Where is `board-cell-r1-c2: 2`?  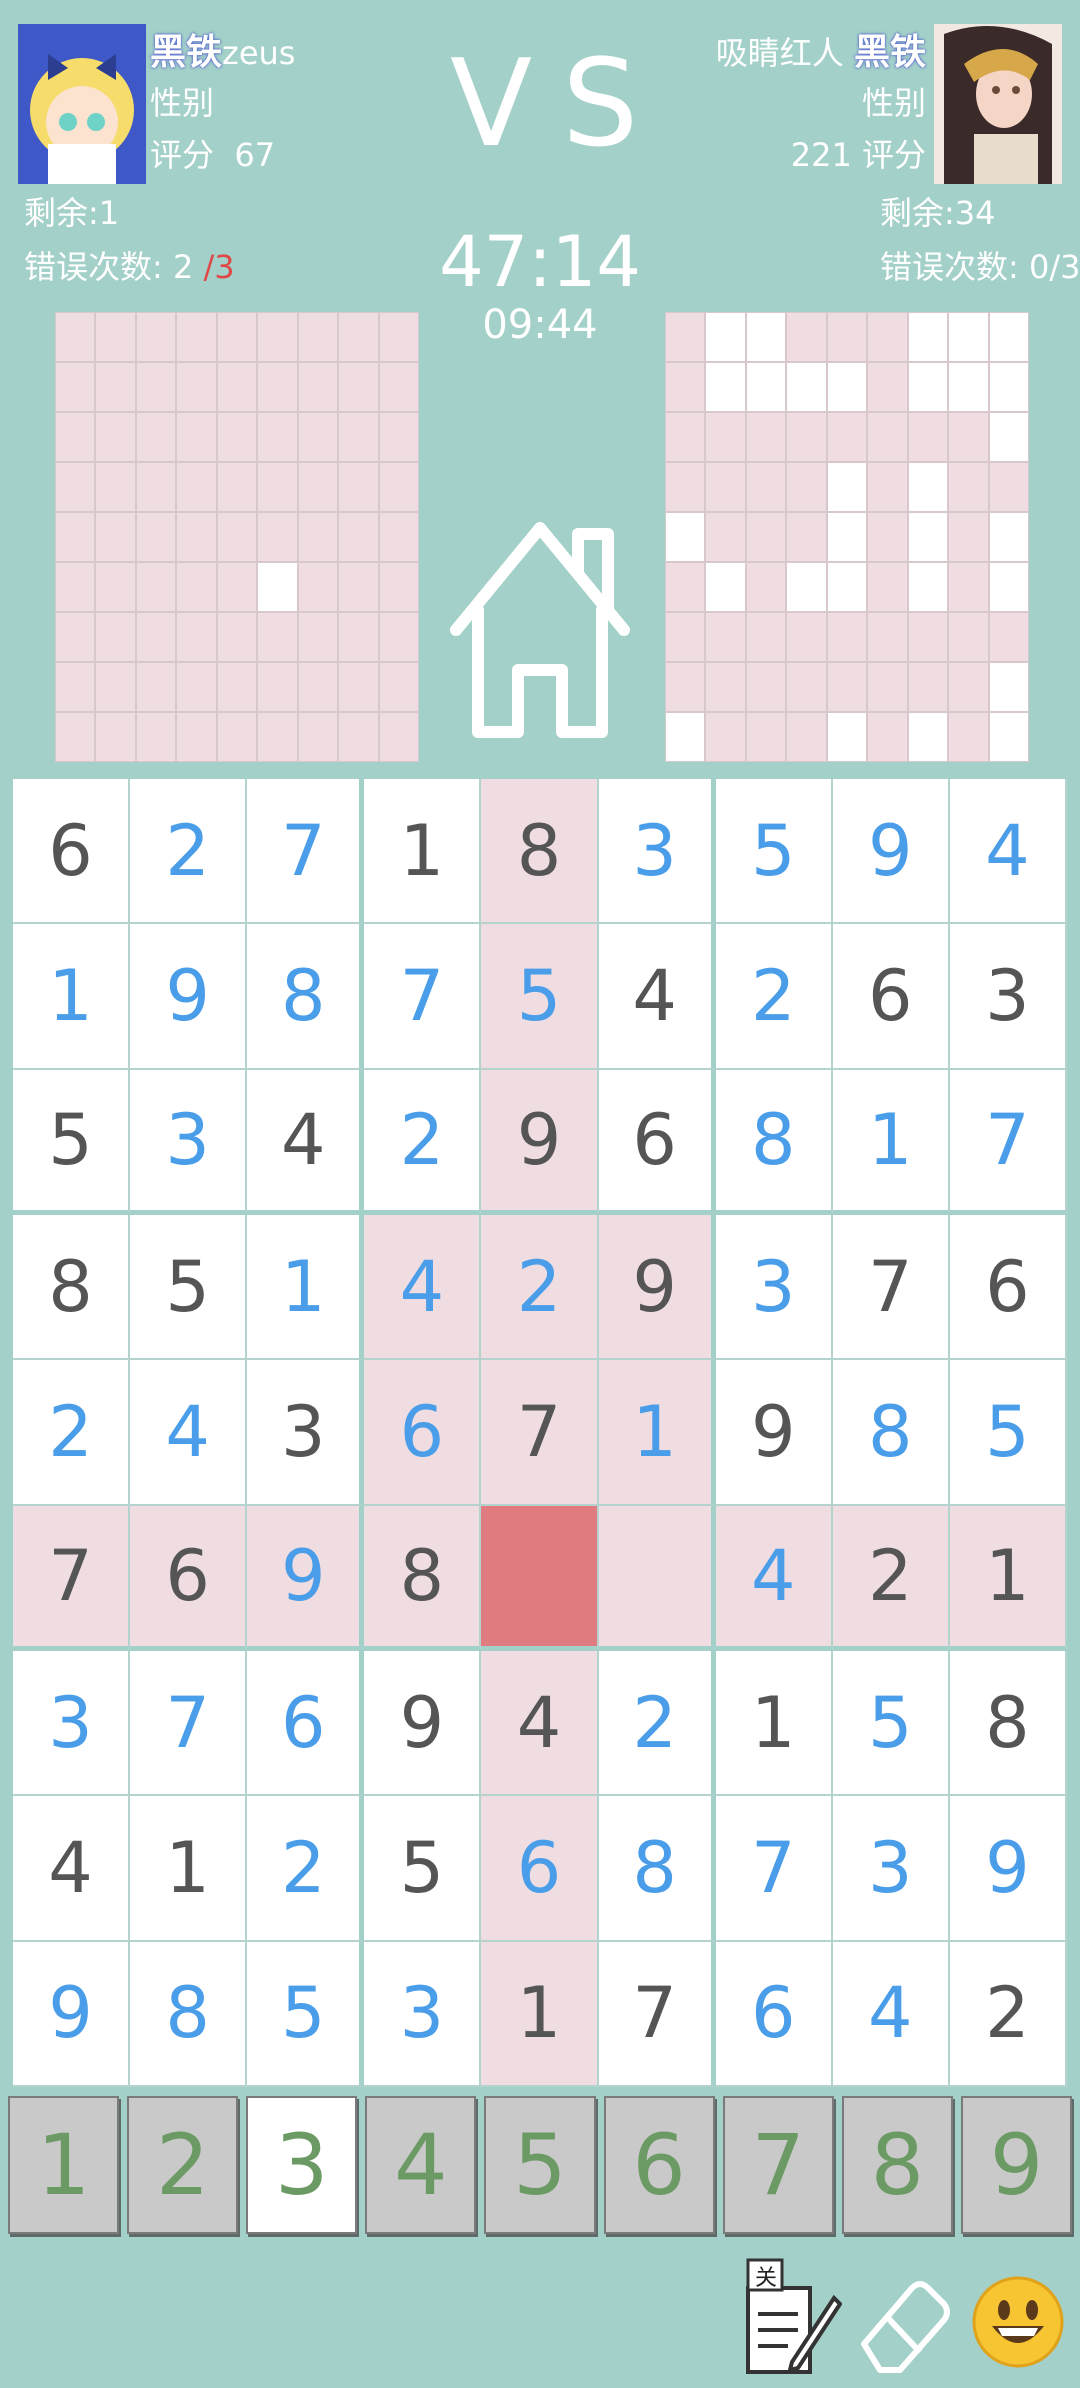
board-cell-r1-c2: 2 is located at coordinates (189, 852).